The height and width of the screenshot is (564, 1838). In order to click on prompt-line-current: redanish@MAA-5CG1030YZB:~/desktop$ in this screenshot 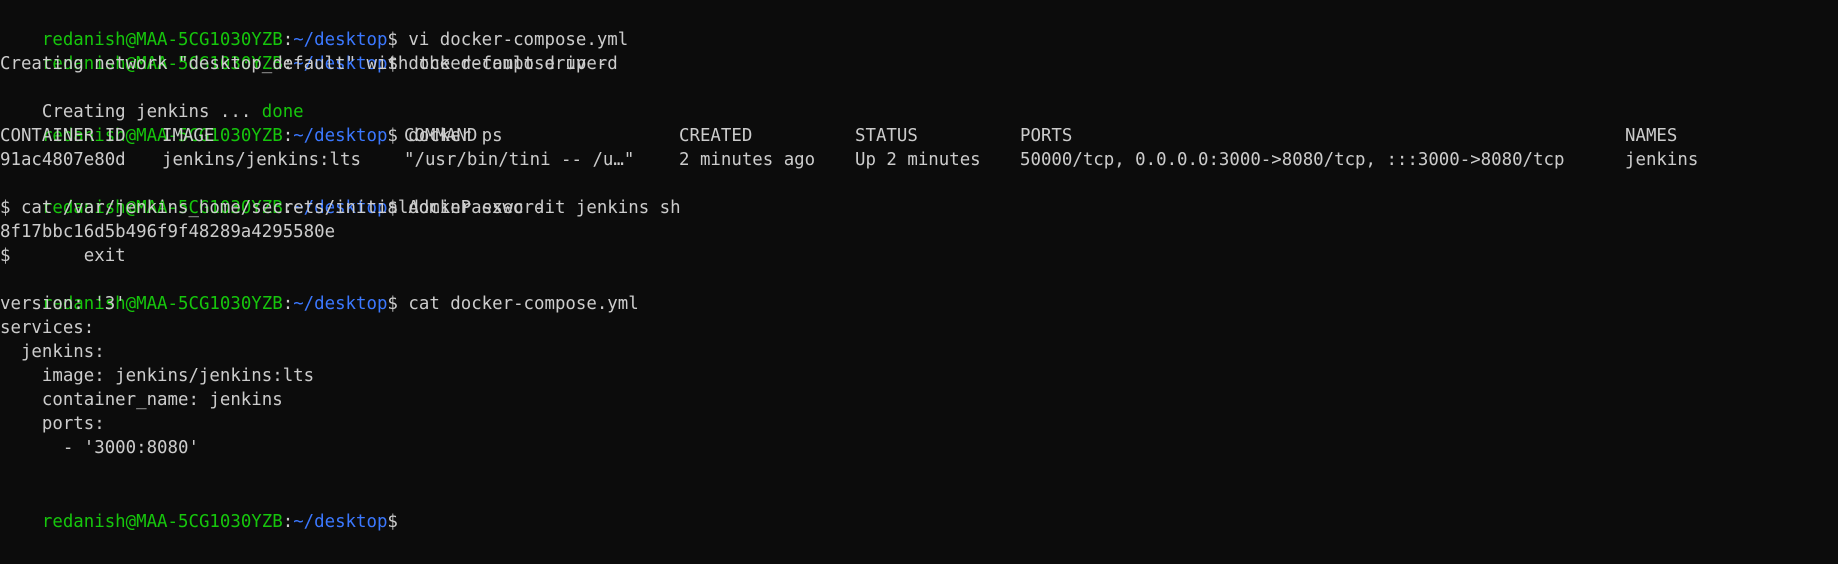, I will do `click(204, 509)`.